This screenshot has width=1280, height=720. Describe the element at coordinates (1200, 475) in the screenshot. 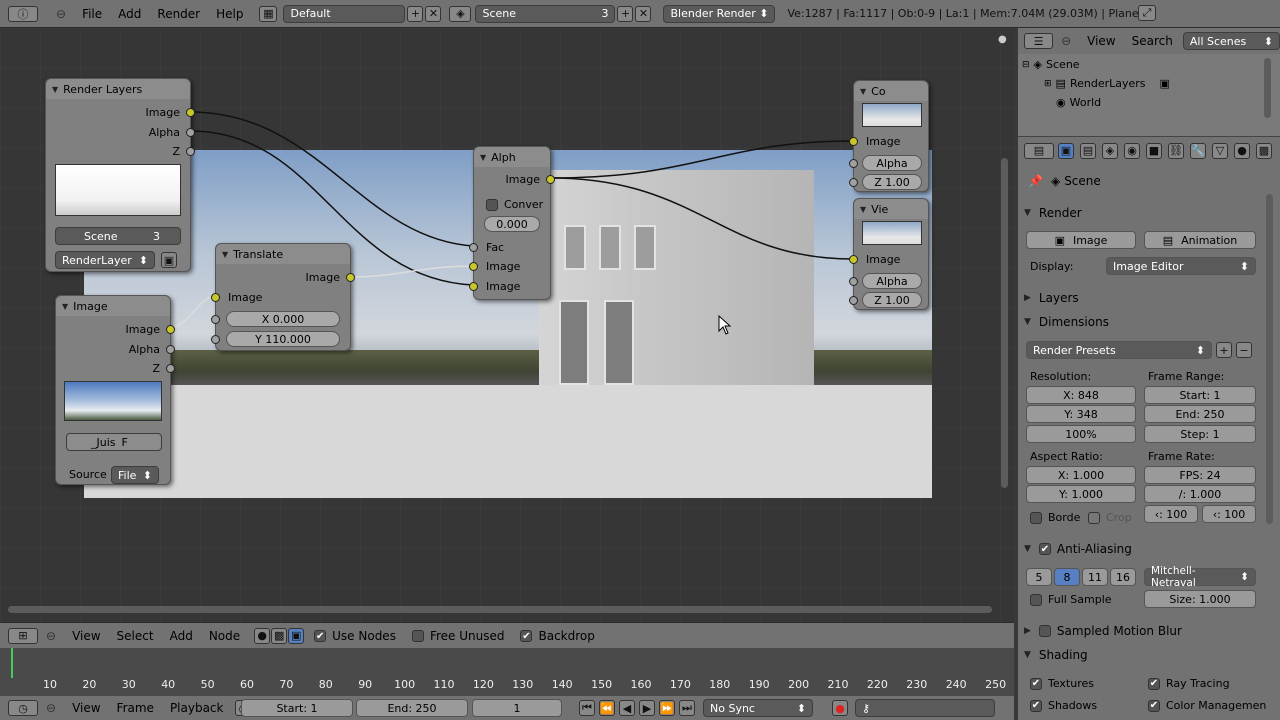

I see `fps-field: FPS: 24` at that location.